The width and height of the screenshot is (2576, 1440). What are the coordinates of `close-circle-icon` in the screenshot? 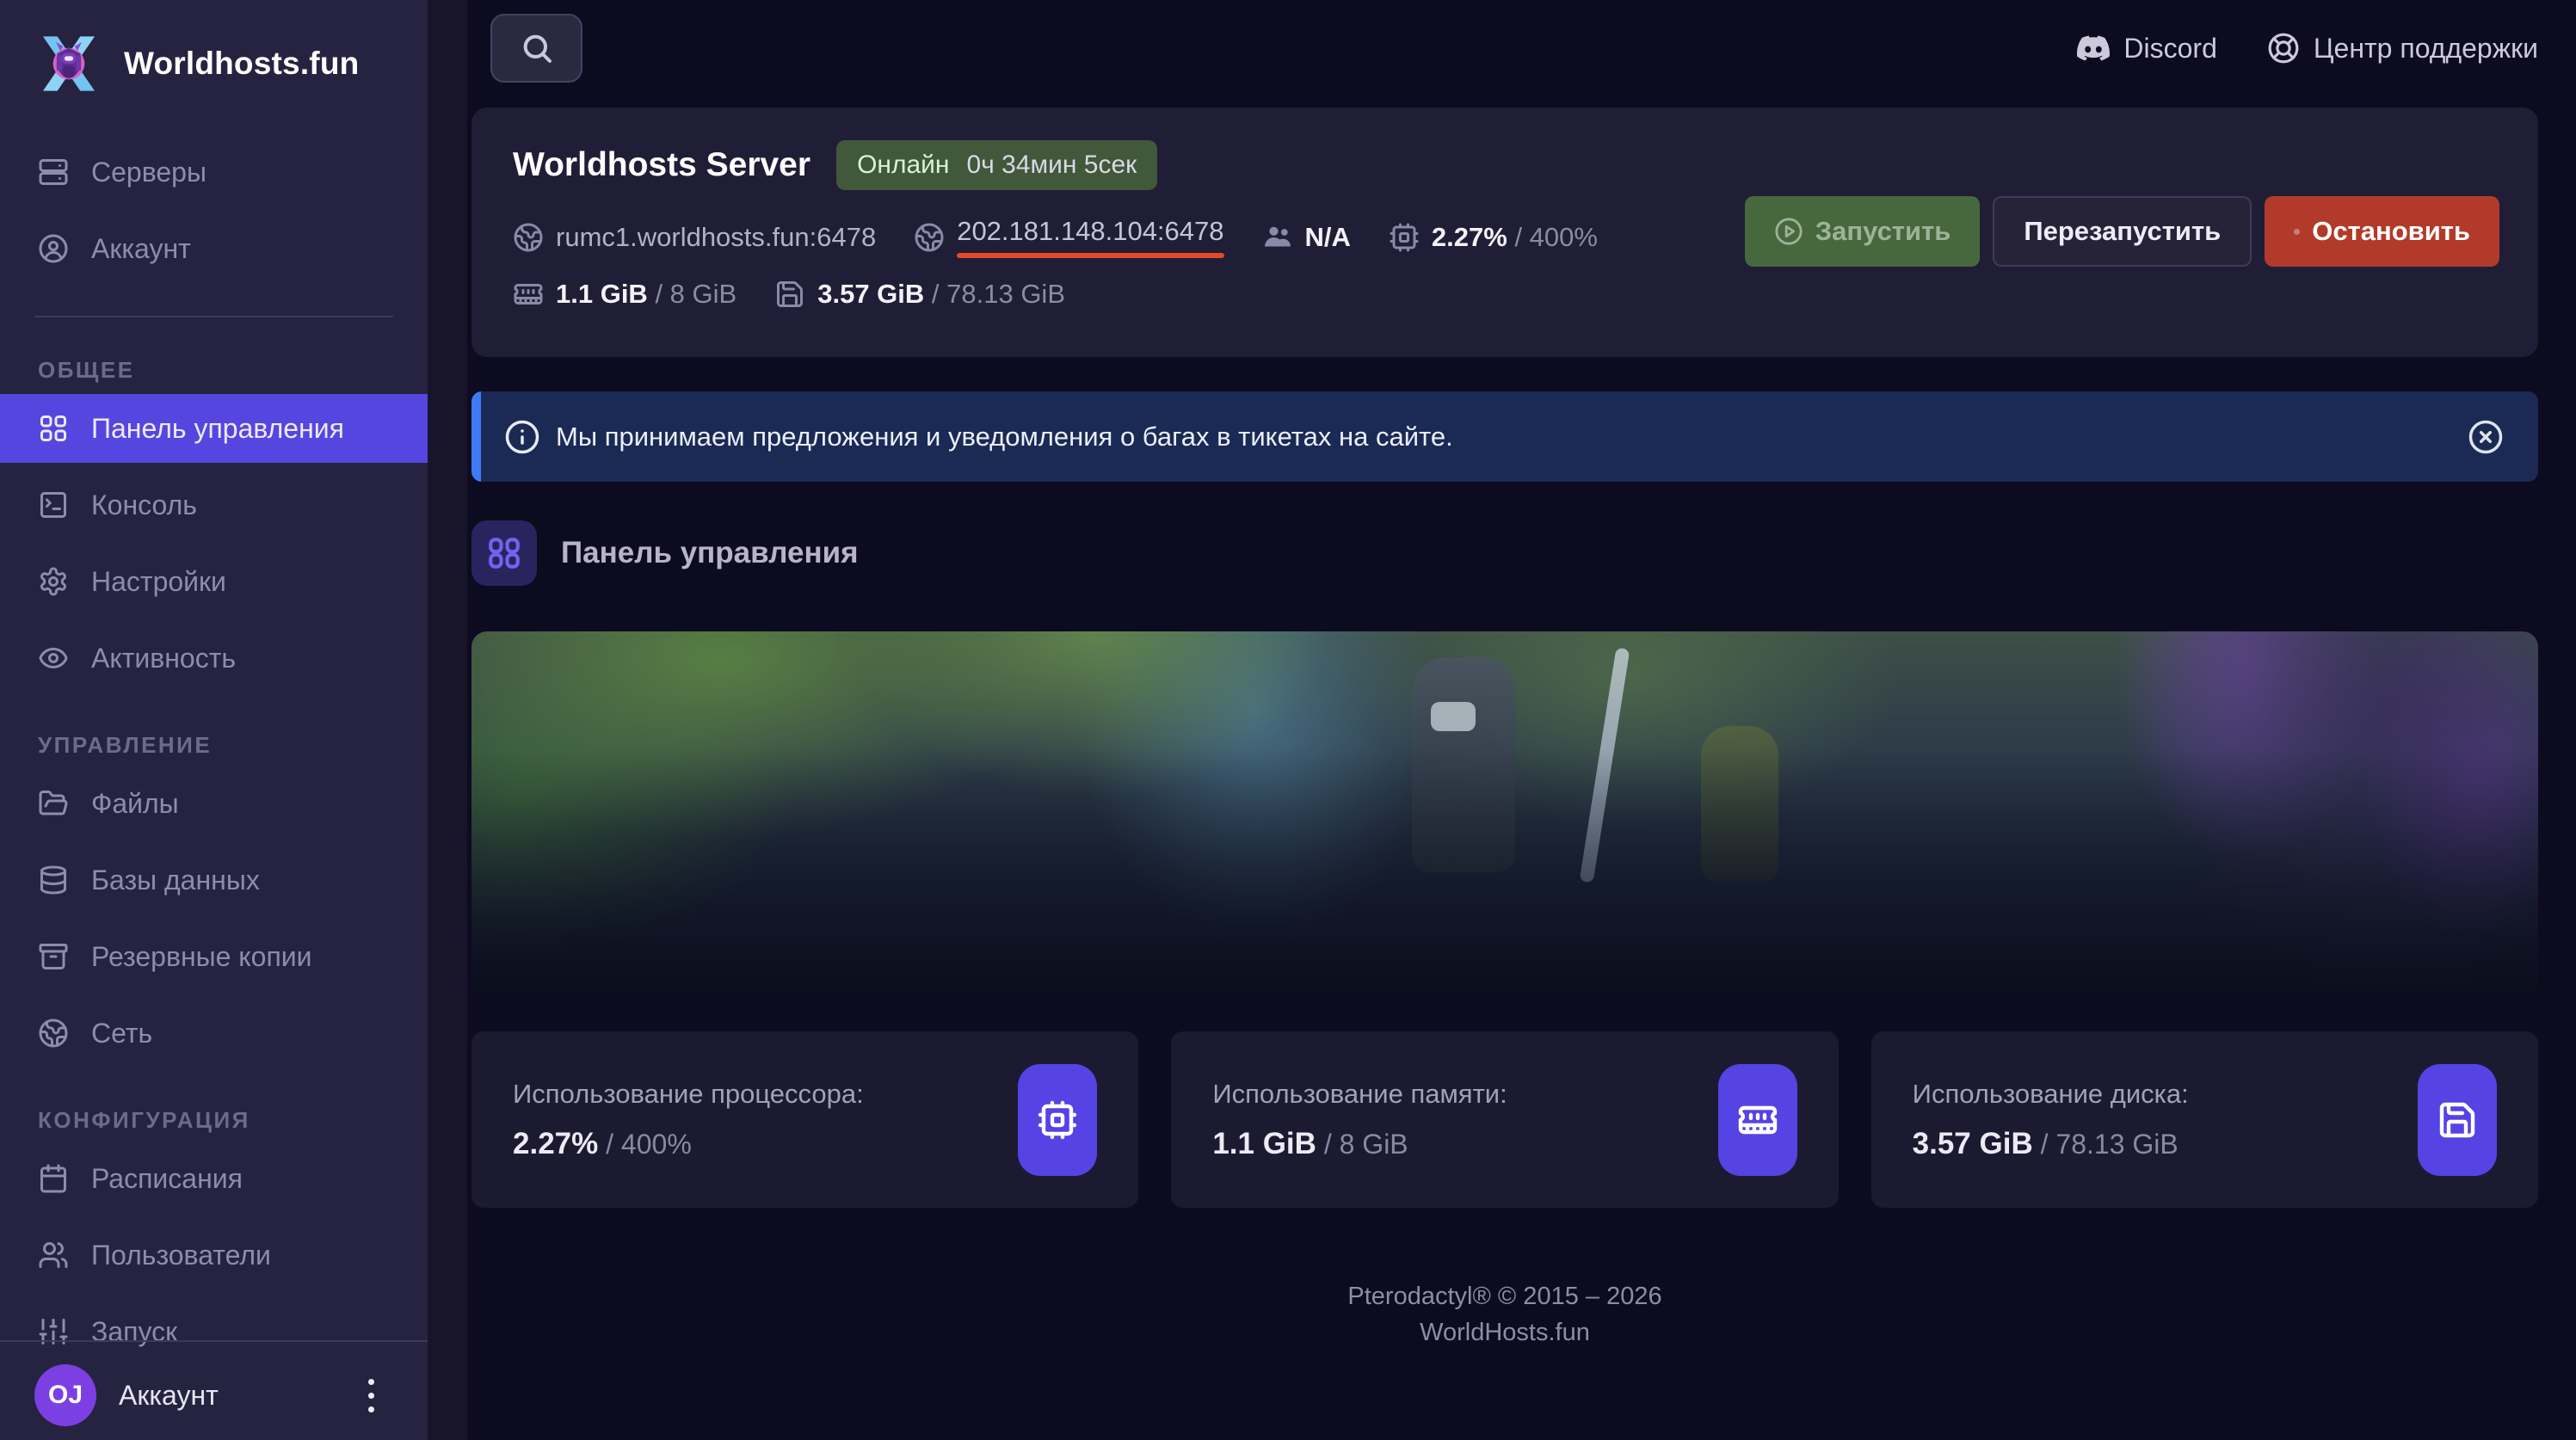 It's located at (2485, 437).